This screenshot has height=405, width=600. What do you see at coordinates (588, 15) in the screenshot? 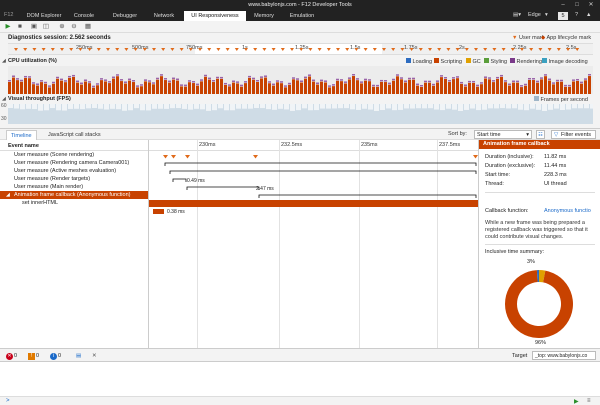
I see `pin-icon: ▲` at bounding box center [588, 15].